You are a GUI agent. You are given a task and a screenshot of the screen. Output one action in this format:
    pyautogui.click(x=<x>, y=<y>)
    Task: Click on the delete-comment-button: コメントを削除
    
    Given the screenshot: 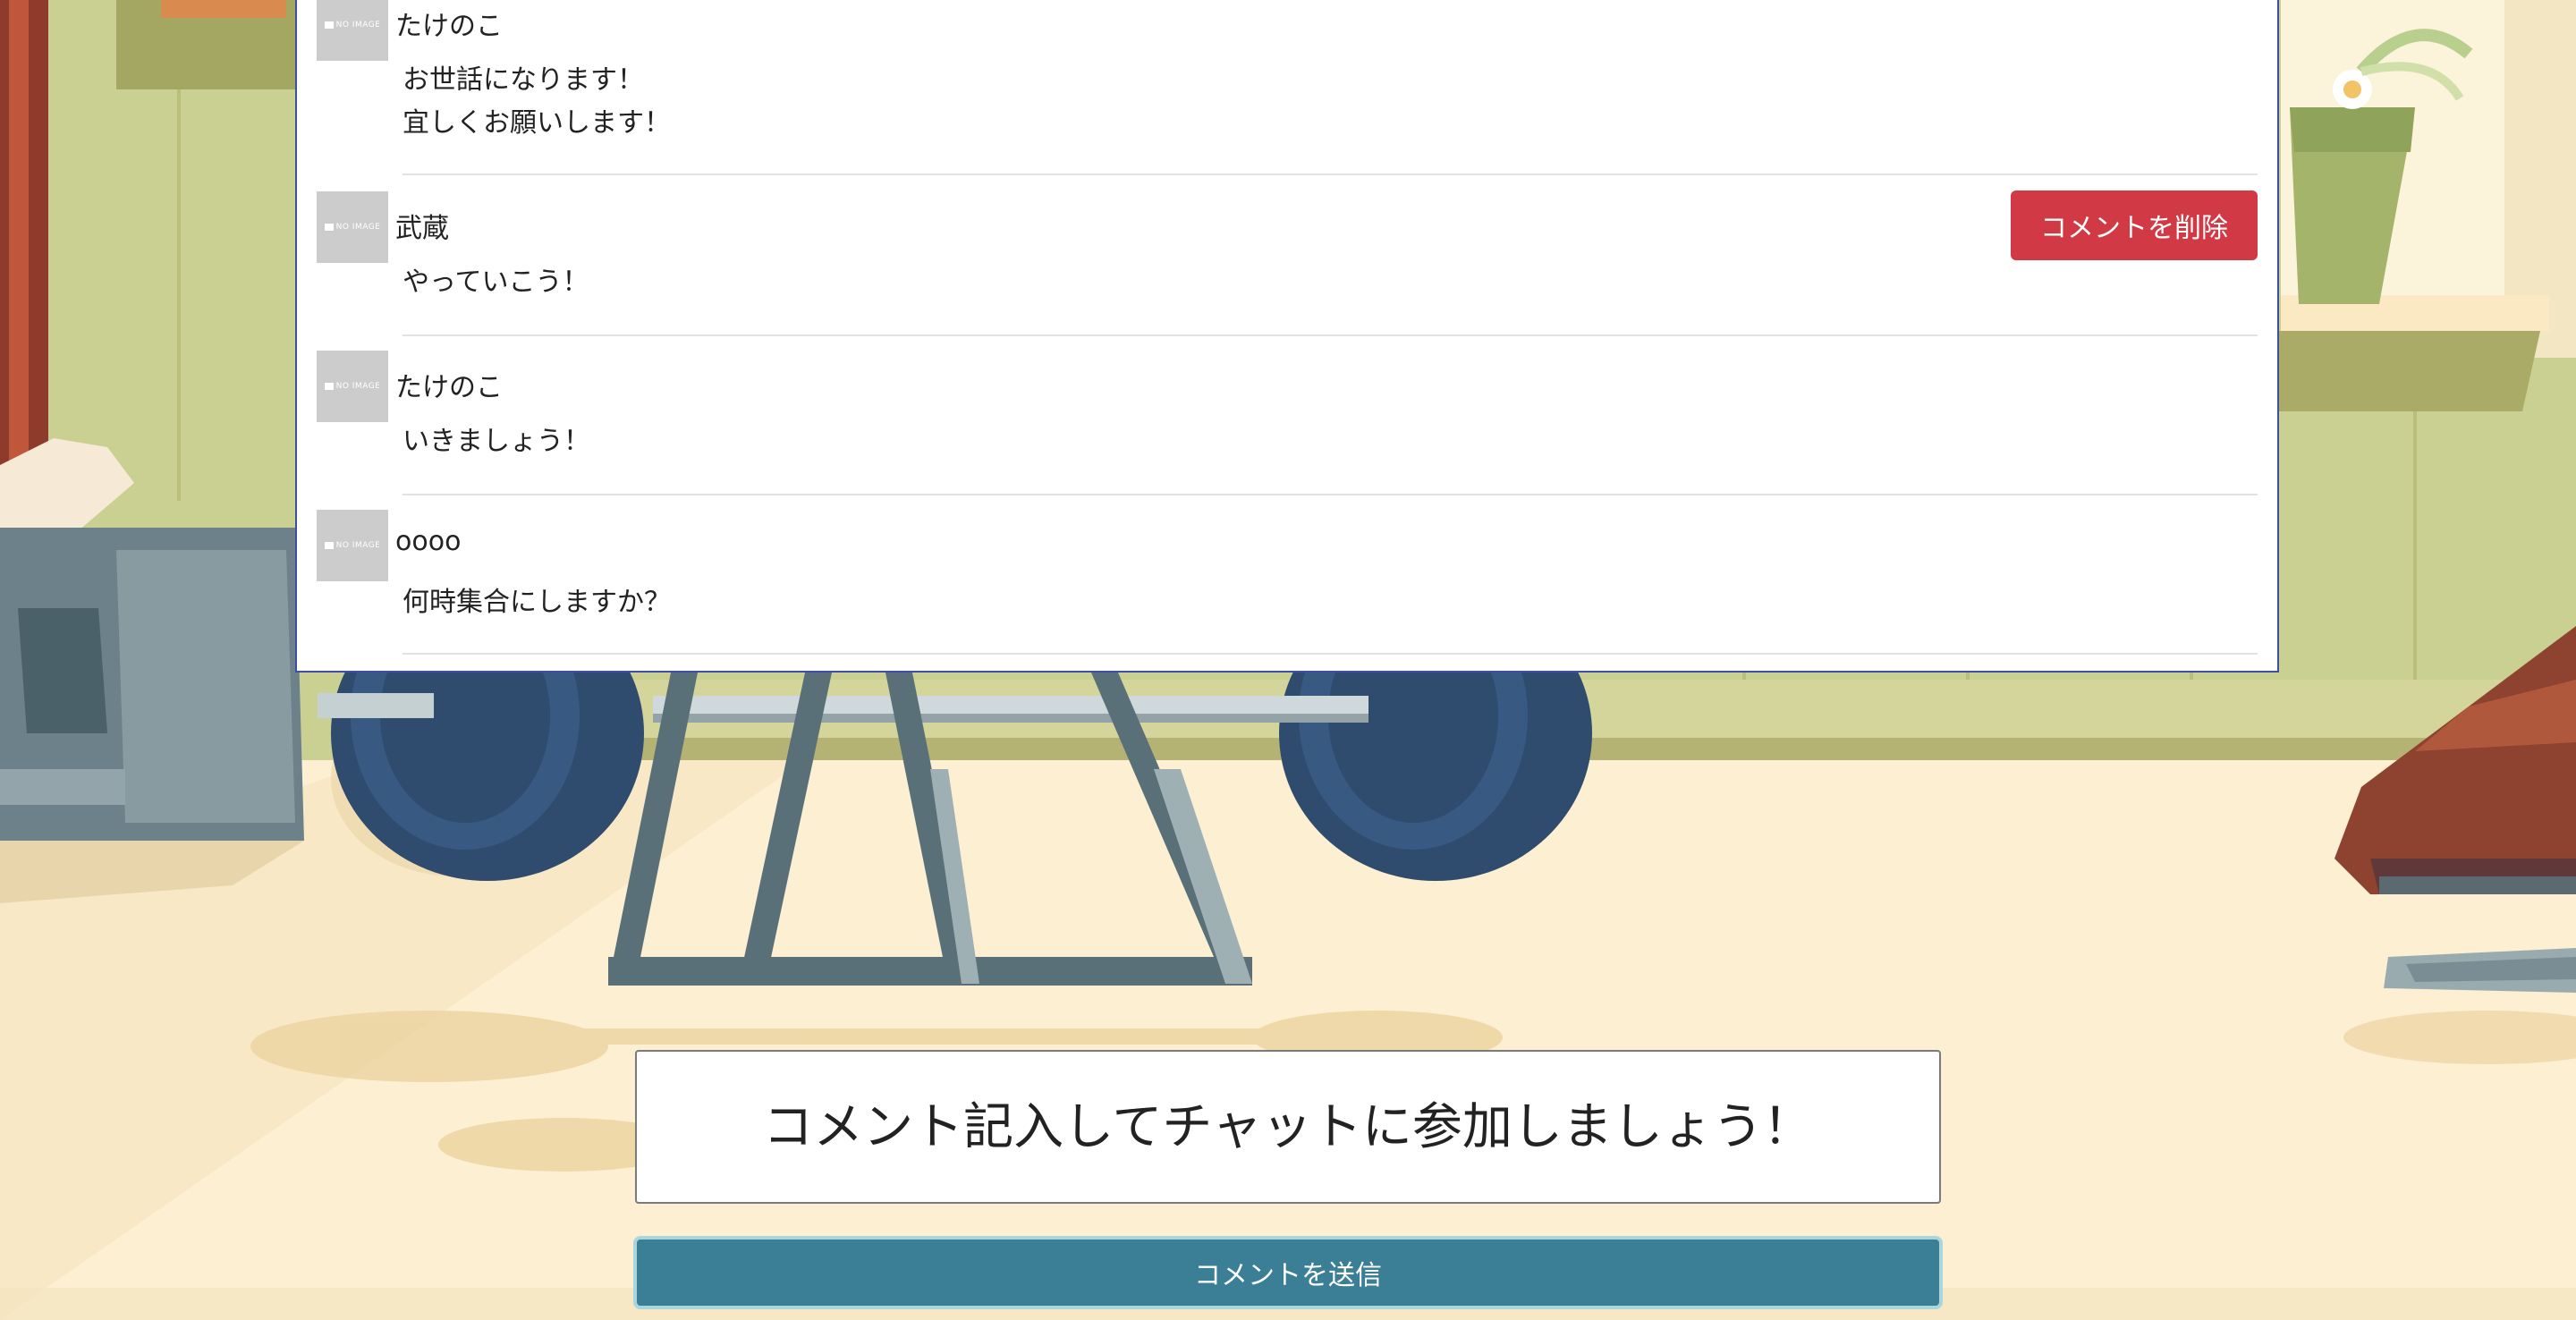 What is the action you would take?
    pyautogui.click(x=2134, y=225)
    